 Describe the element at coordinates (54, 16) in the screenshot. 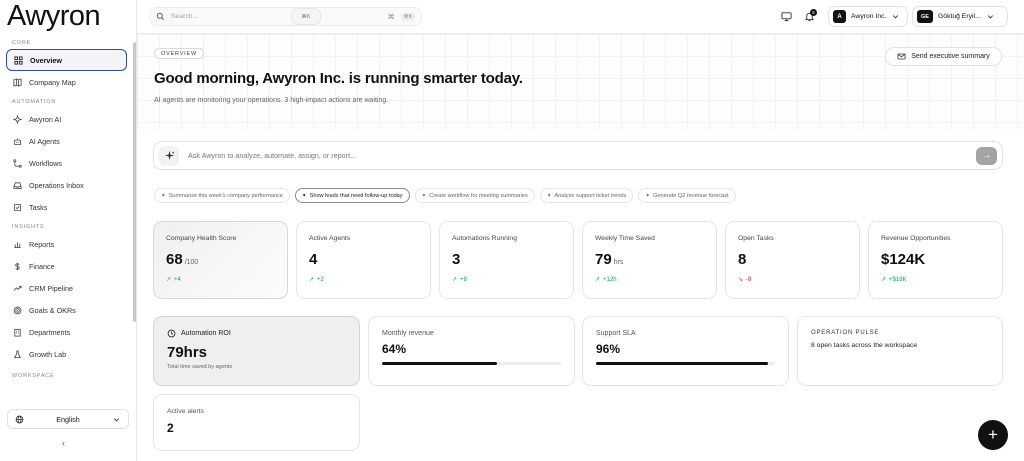

I see `app-logo: Awyron` at that location.